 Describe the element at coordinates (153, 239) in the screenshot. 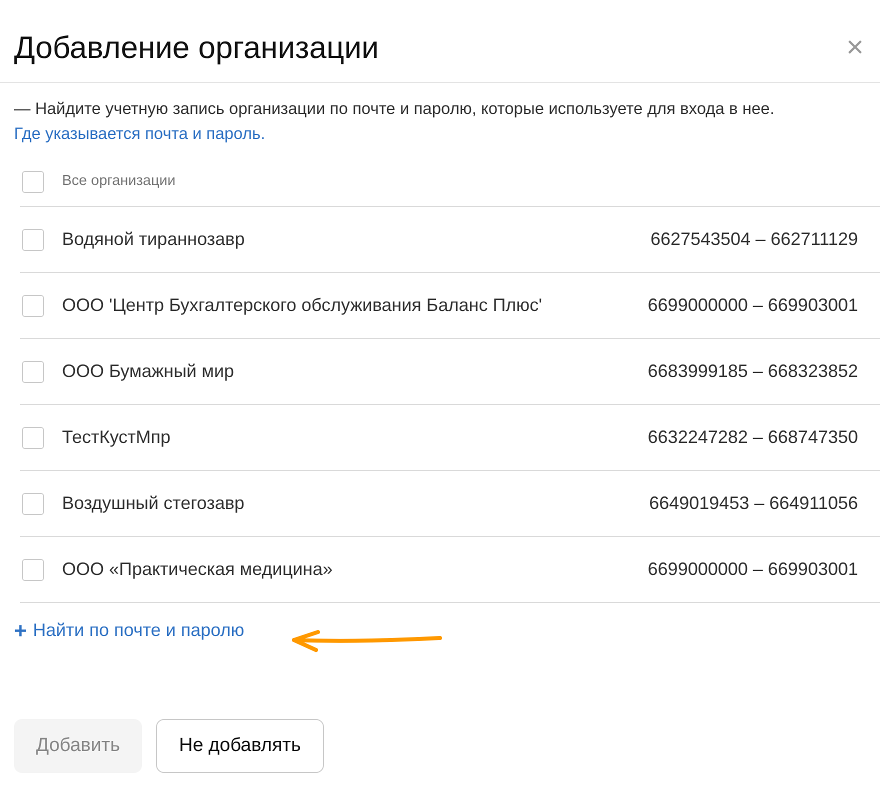

I see `organization-name: Водяной тираннозавр` at that location.